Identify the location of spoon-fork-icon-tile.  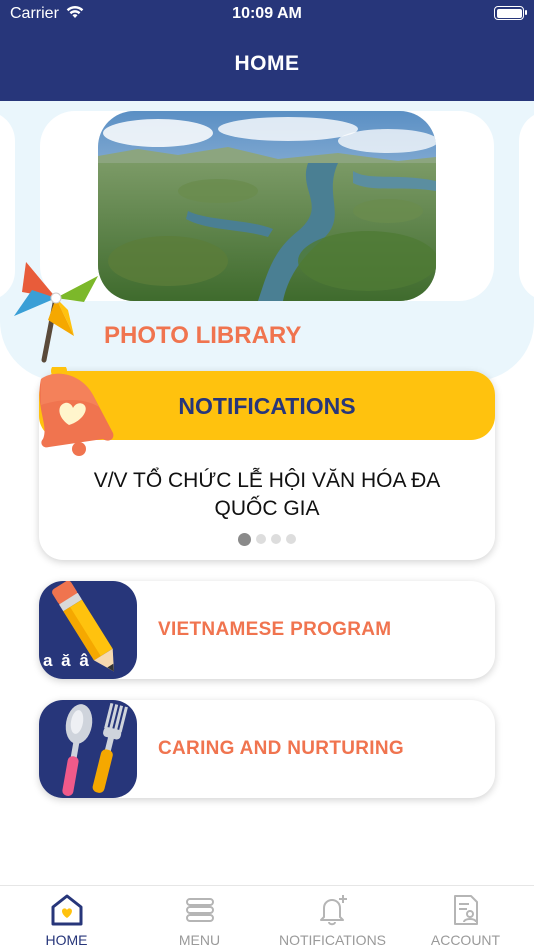
(88, 749).